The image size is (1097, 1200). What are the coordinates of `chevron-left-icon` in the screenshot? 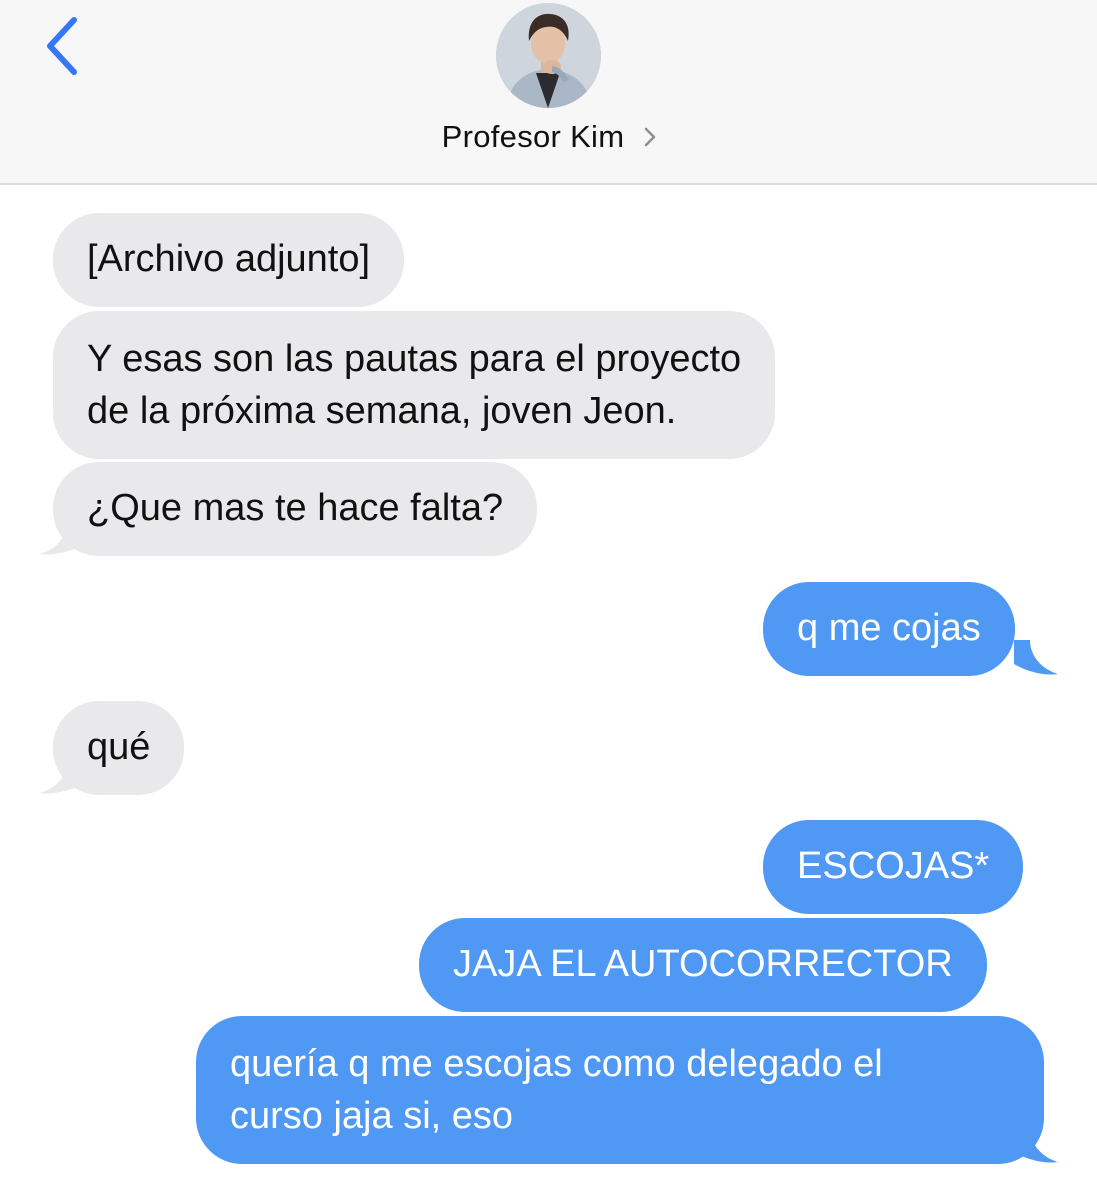 It's located at (62, 46).